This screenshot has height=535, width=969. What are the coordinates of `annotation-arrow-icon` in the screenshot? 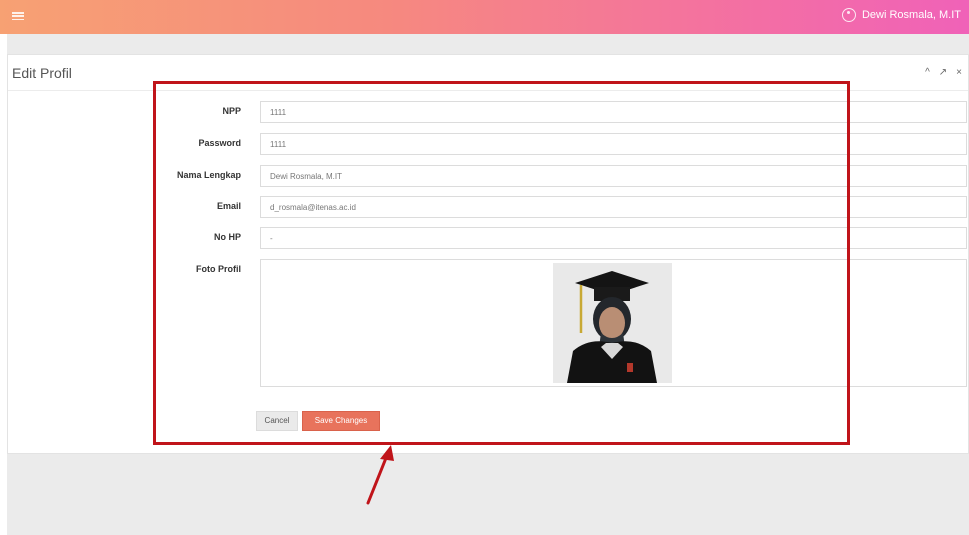 It's located at (380, 475).